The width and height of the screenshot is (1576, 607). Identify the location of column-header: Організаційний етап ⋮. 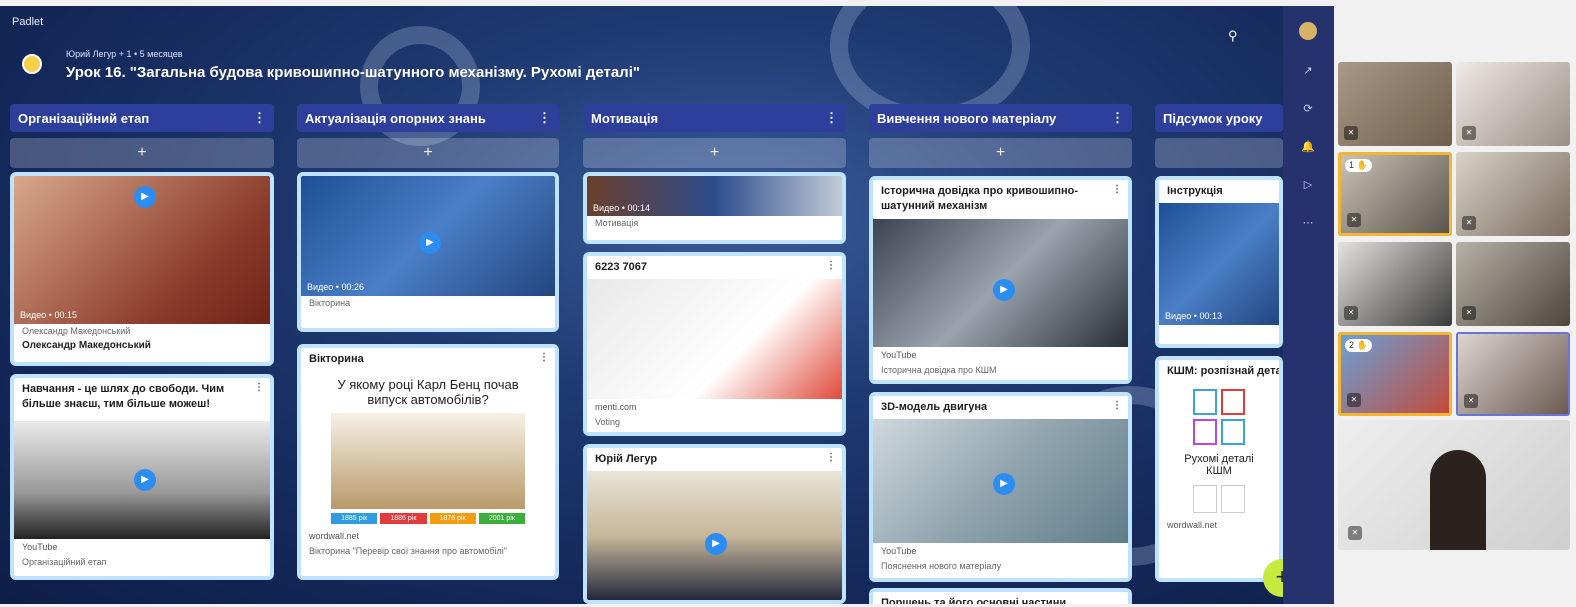
(142, 118).